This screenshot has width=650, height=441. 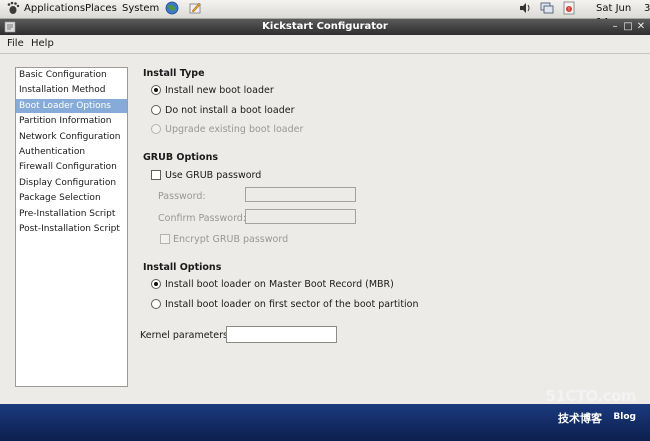 I want to click on sidebar-item-partition-information: Partition Information, so click(x=71, y=121).